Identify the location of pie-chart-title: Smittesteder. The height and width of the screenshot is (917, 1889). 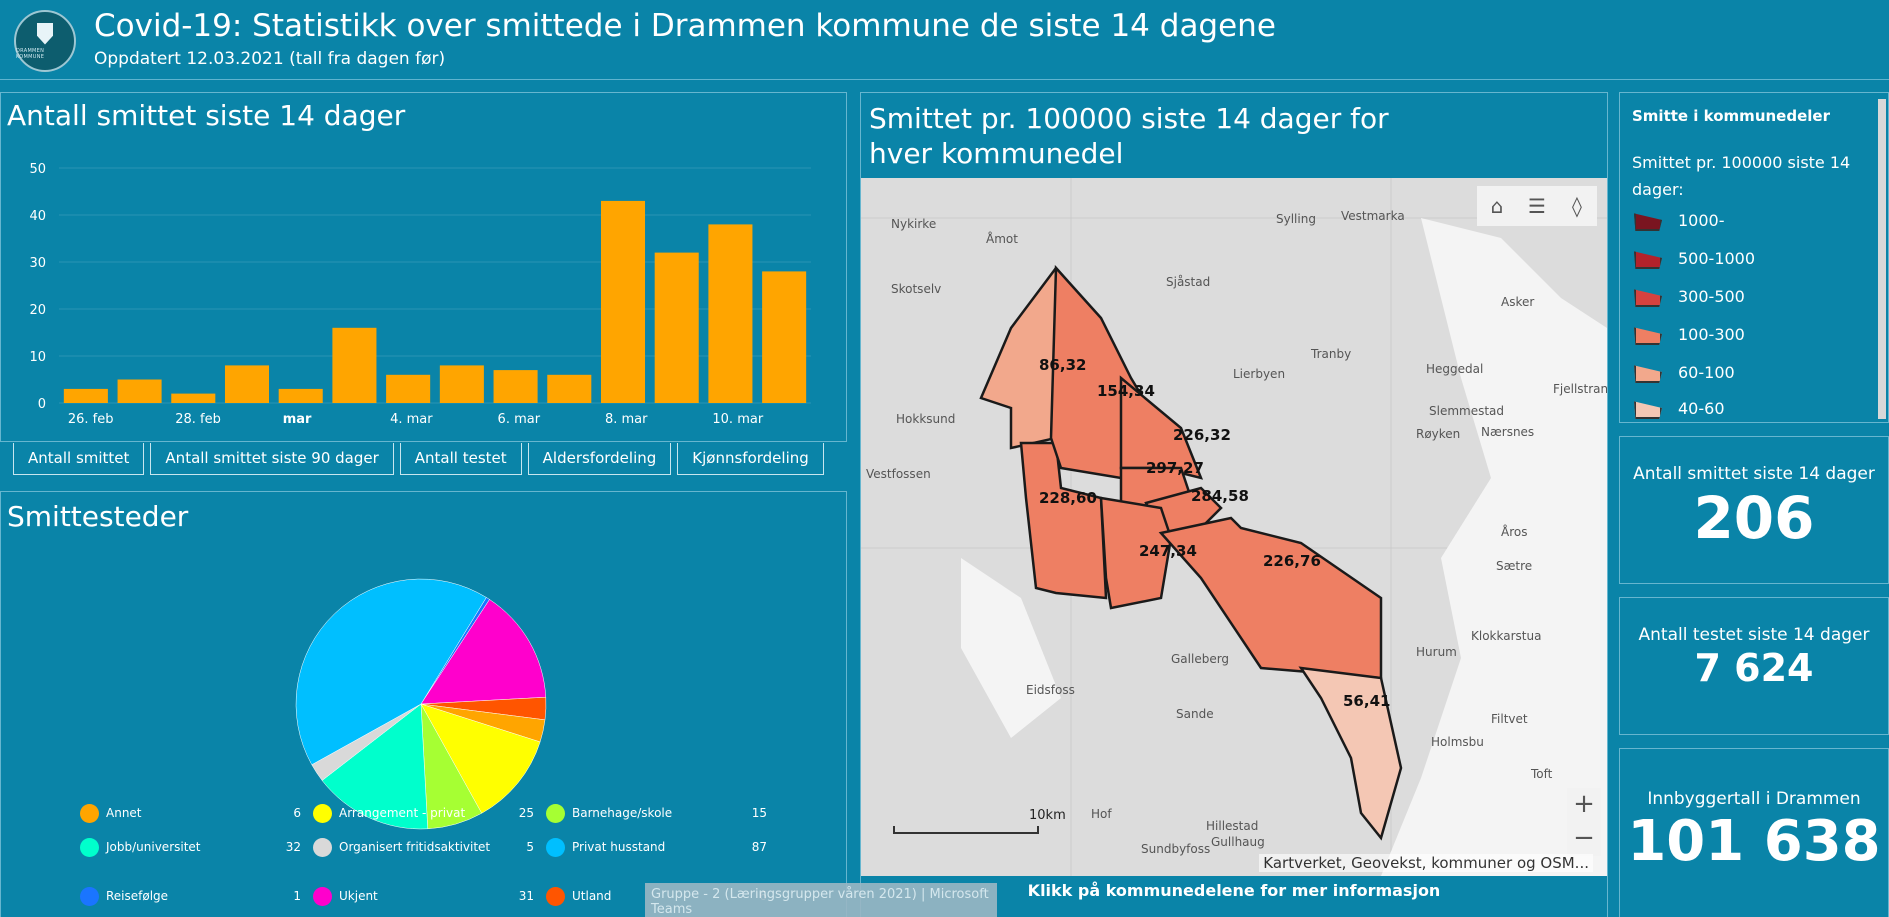
(98, 516).